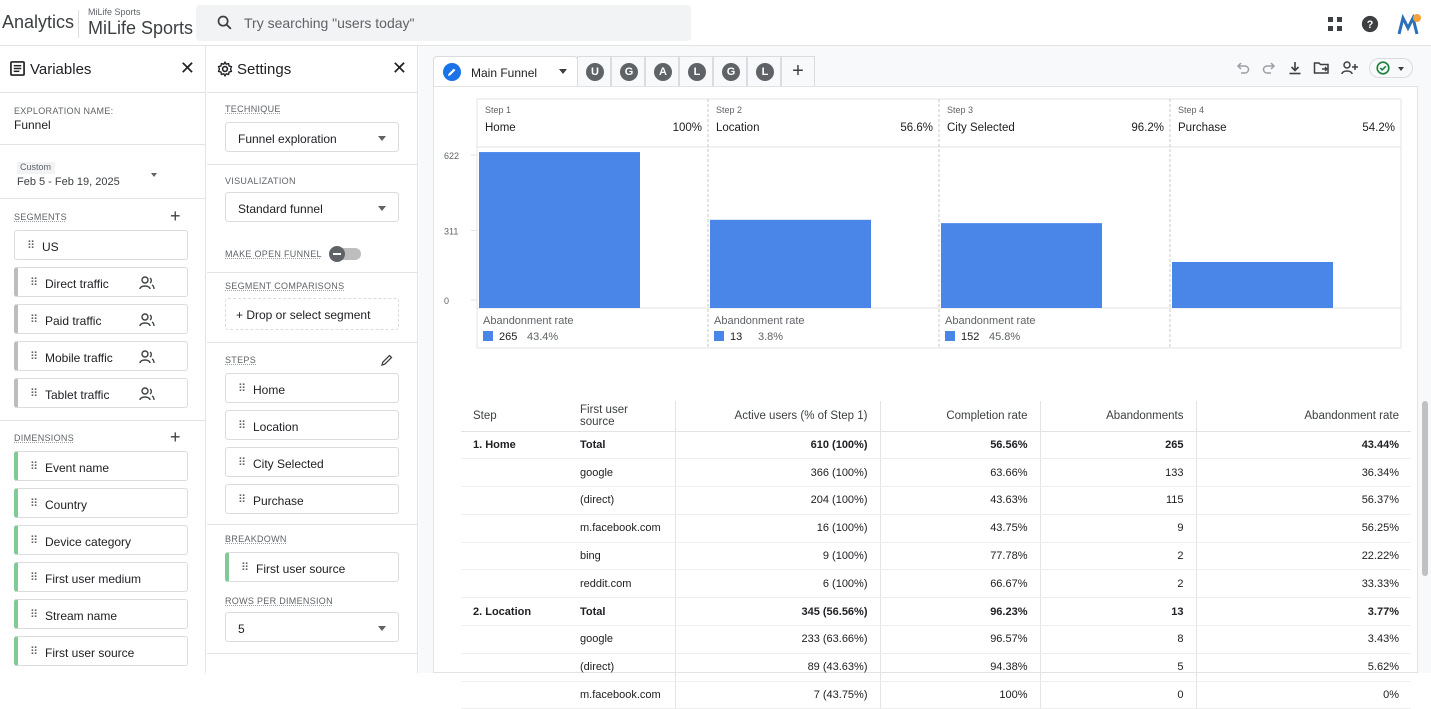 This screenshot has width=1431, height=709. Describe the element at coordinates (101, 393) in the screenshot. I see `segment-chip-tablet-traffic: ⠿ Tablet traffic` at that location.